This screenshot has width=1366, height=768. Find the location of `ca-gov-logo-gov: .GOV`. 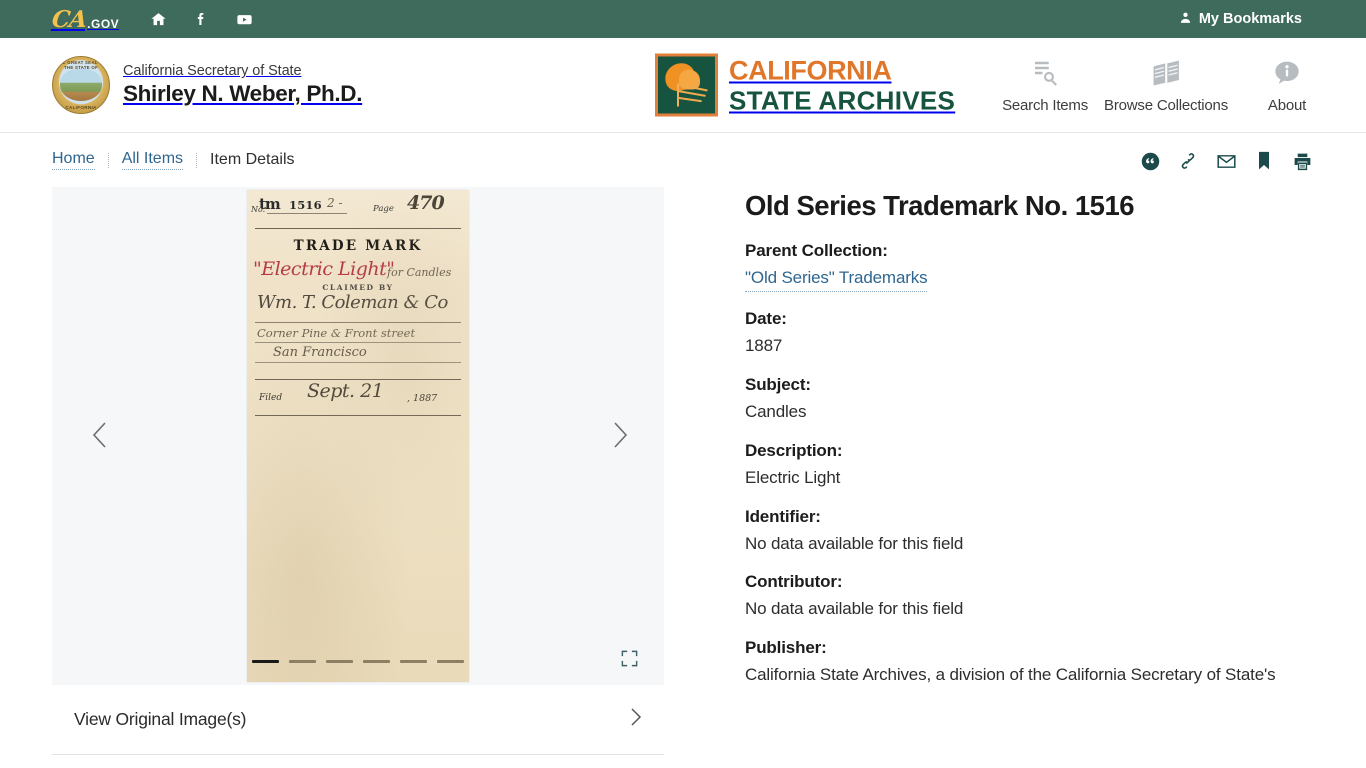

ca-gov-logo-gov: .GOV is located at coordinates (103, 23).